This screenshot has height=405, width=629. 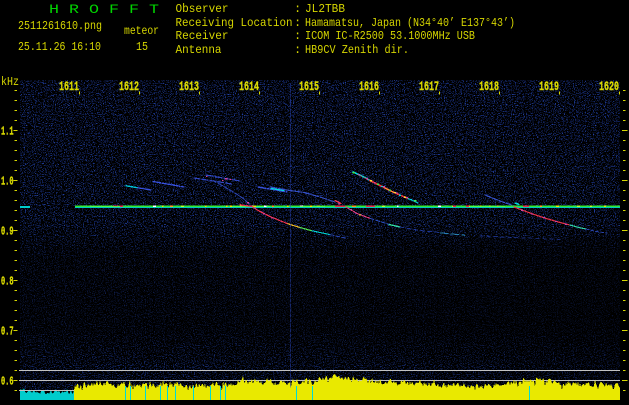 I want to click on svg-text: Receiving Location, so click(x=234, y=23).